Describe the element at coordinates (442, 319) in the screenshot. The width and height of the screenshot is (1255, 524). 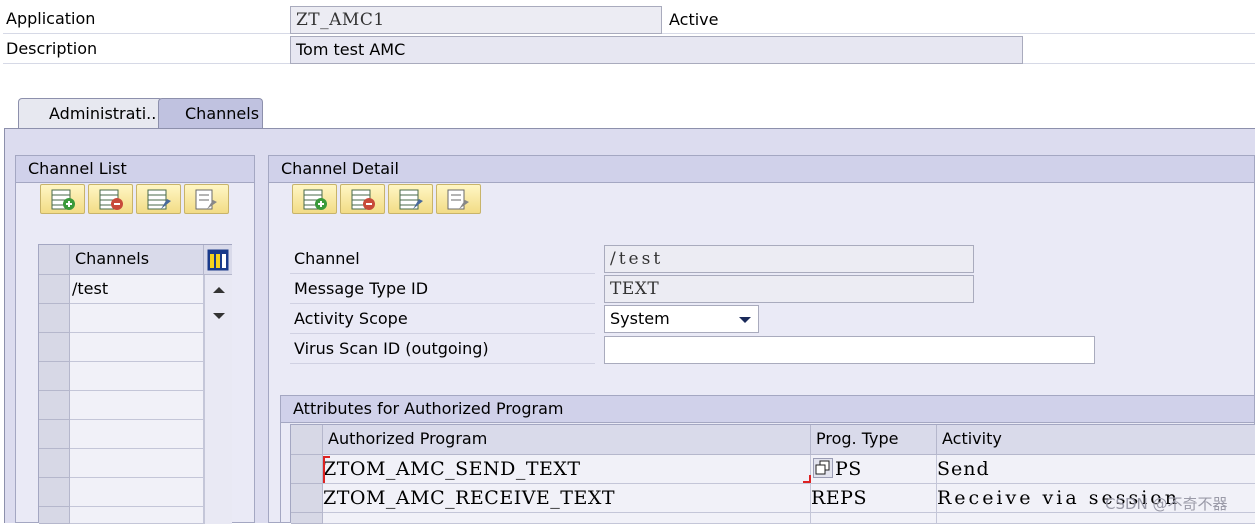
I see `activity-scope-row: Activity Scope` at that location.